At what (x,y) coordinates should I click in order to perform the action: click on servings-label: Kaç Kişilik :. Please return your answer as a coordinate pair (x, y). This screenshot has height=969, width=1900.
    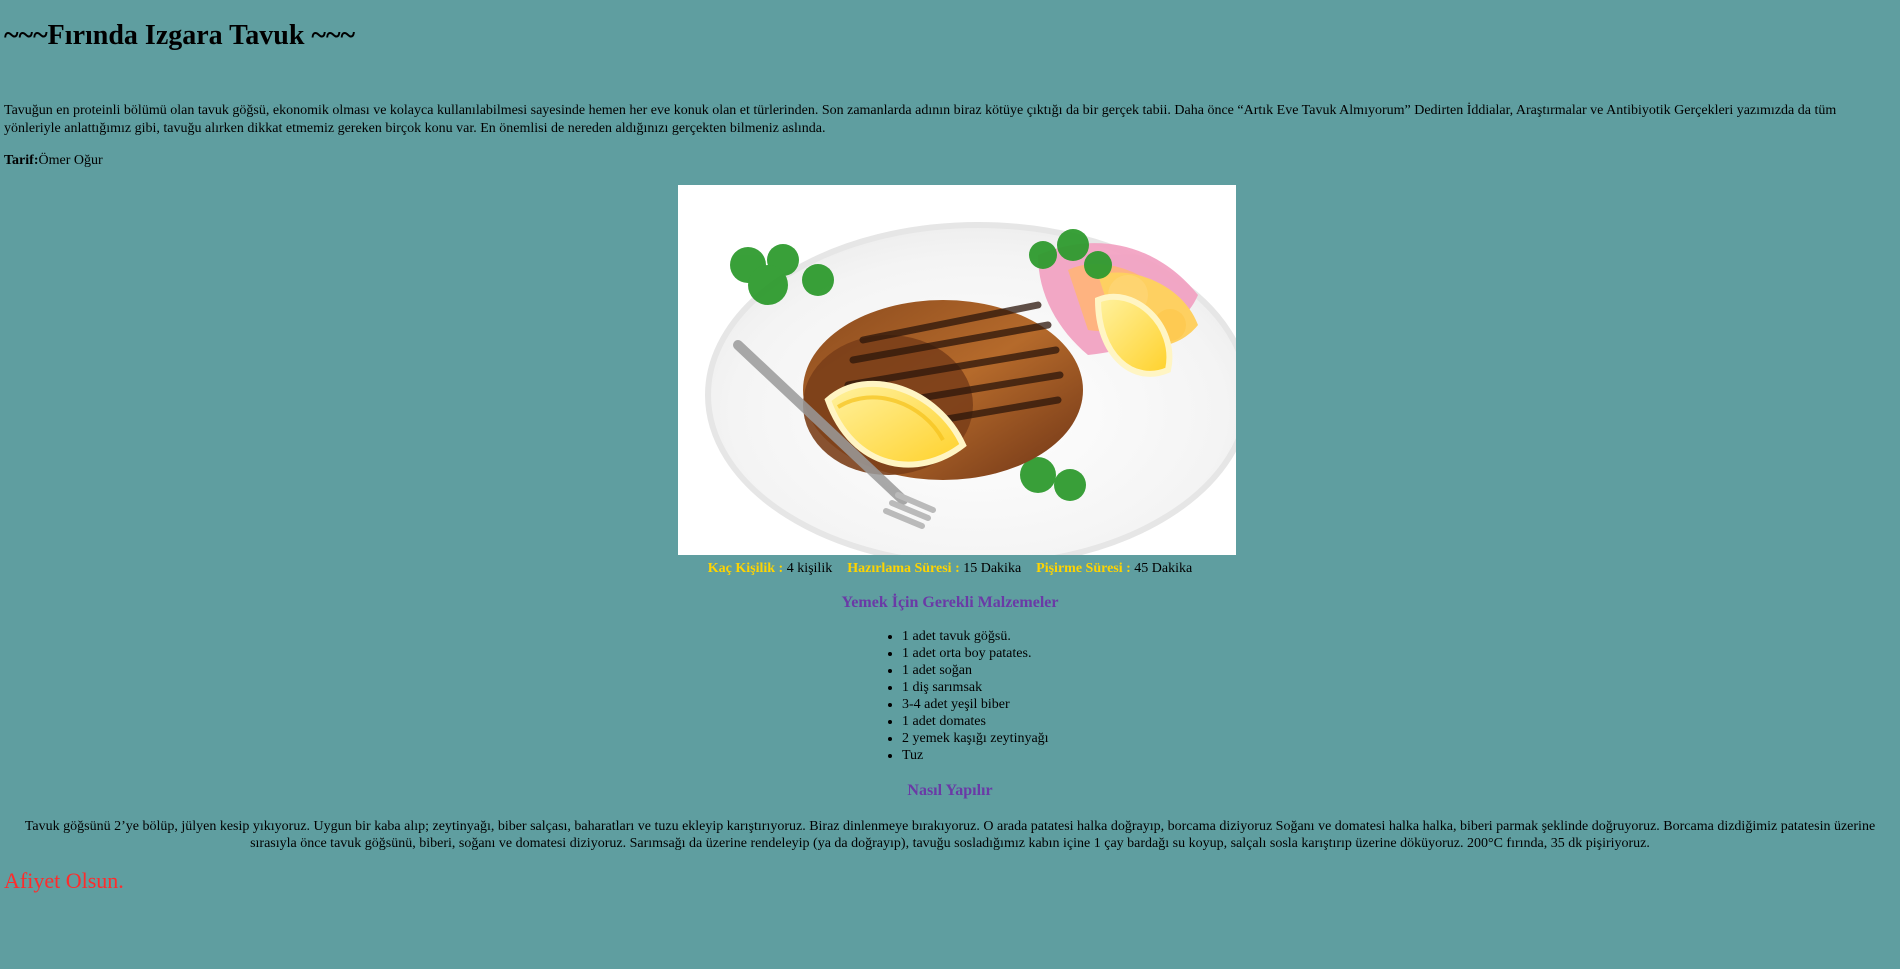
    Looking at the image, I should click on (745, 568).